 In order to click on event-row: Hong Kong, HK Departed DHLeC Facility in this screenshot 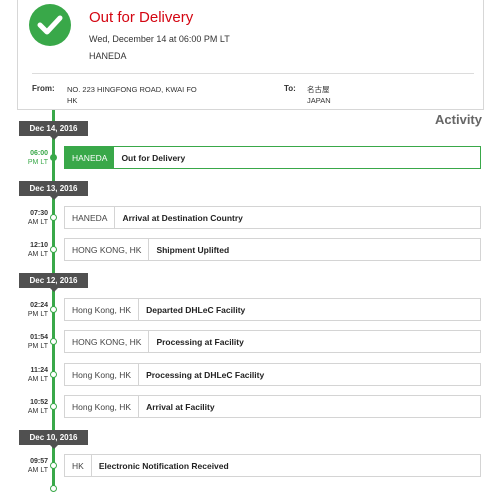, I will do `click(272, 309)`.